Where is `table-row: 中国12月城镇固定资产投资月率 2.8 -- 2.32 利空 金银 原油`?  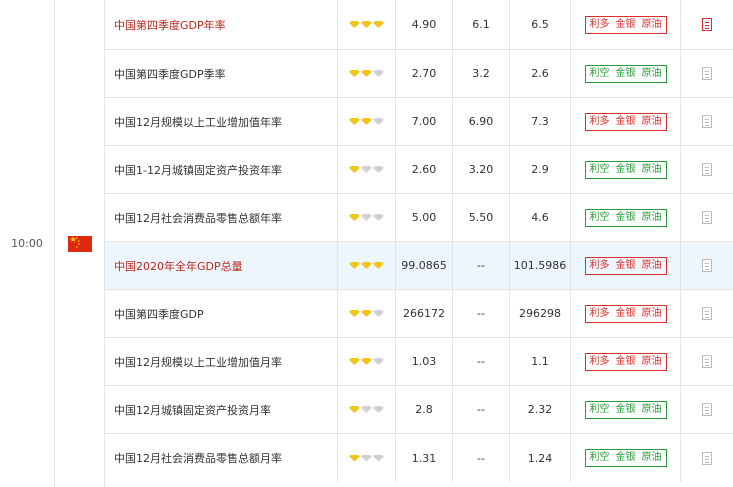
table-row: 中国12月城镇固定资产投资月率 2.8 -- 2.32 利空 金银 原油 is located at coordinates (419, 410).